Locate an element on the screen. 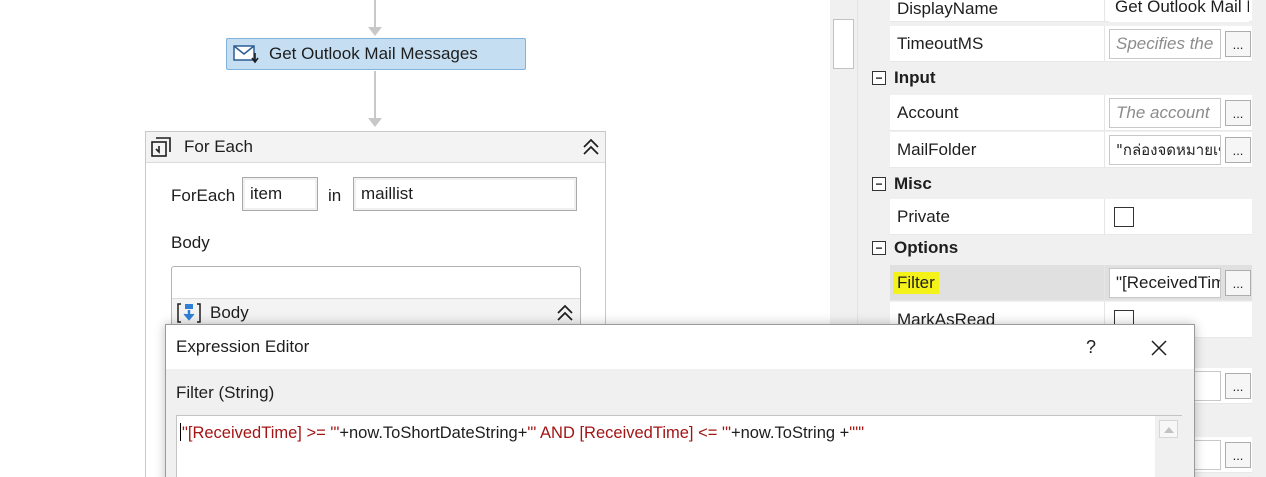 The width and height of the screenshot is (1266, 477). expression-token: "[ReceivedTime] >= '" is located at coordinates (261, 433).